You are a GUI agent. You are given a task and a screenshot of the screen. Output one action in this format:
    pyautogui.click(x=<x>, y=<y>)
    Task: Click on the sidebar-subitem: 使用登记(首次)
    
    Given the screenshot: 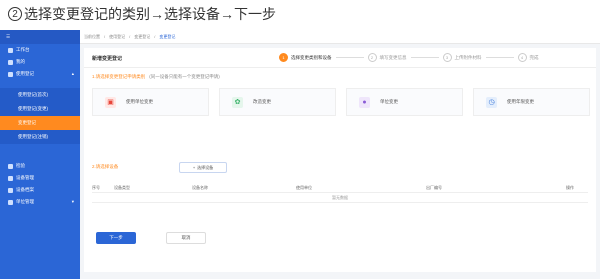 What is the action you would take?
    pyautogui.click(x=40, y=95)
    